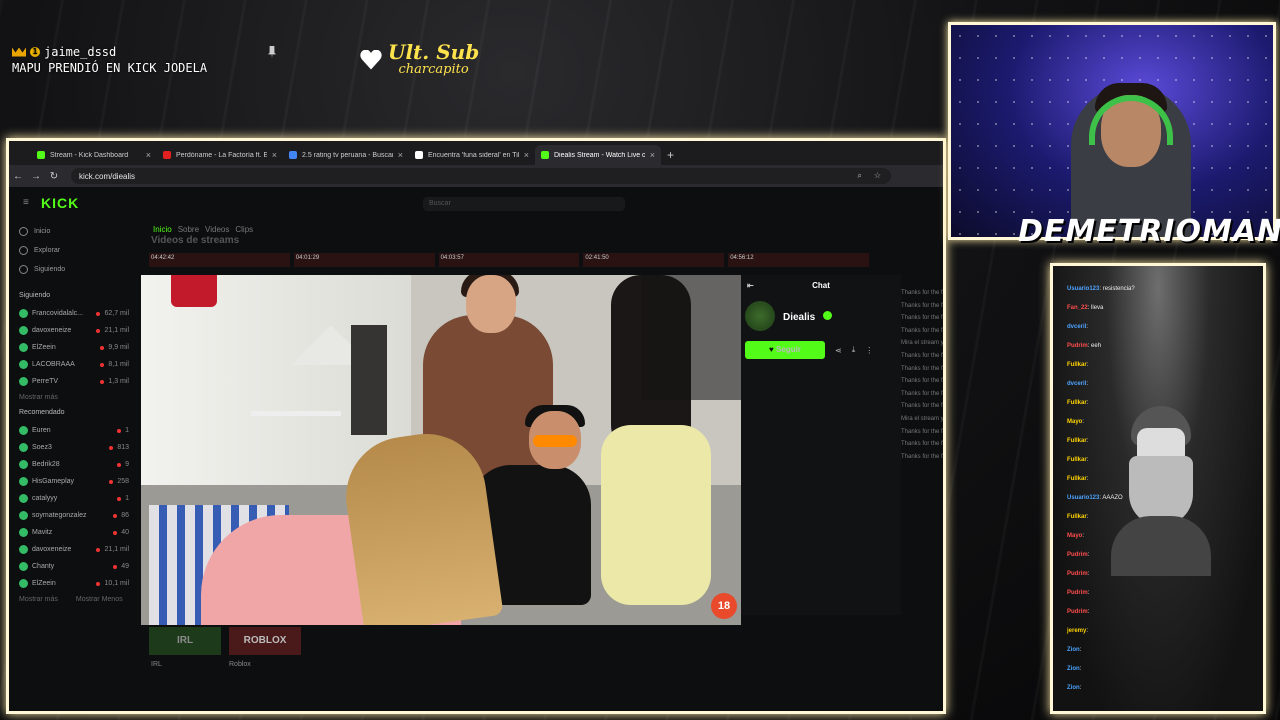  What do you see at coordinates (1078, 574) in the screenshot?
I see `chat-message: Pudrim:` at bounding box center [1078, 574].